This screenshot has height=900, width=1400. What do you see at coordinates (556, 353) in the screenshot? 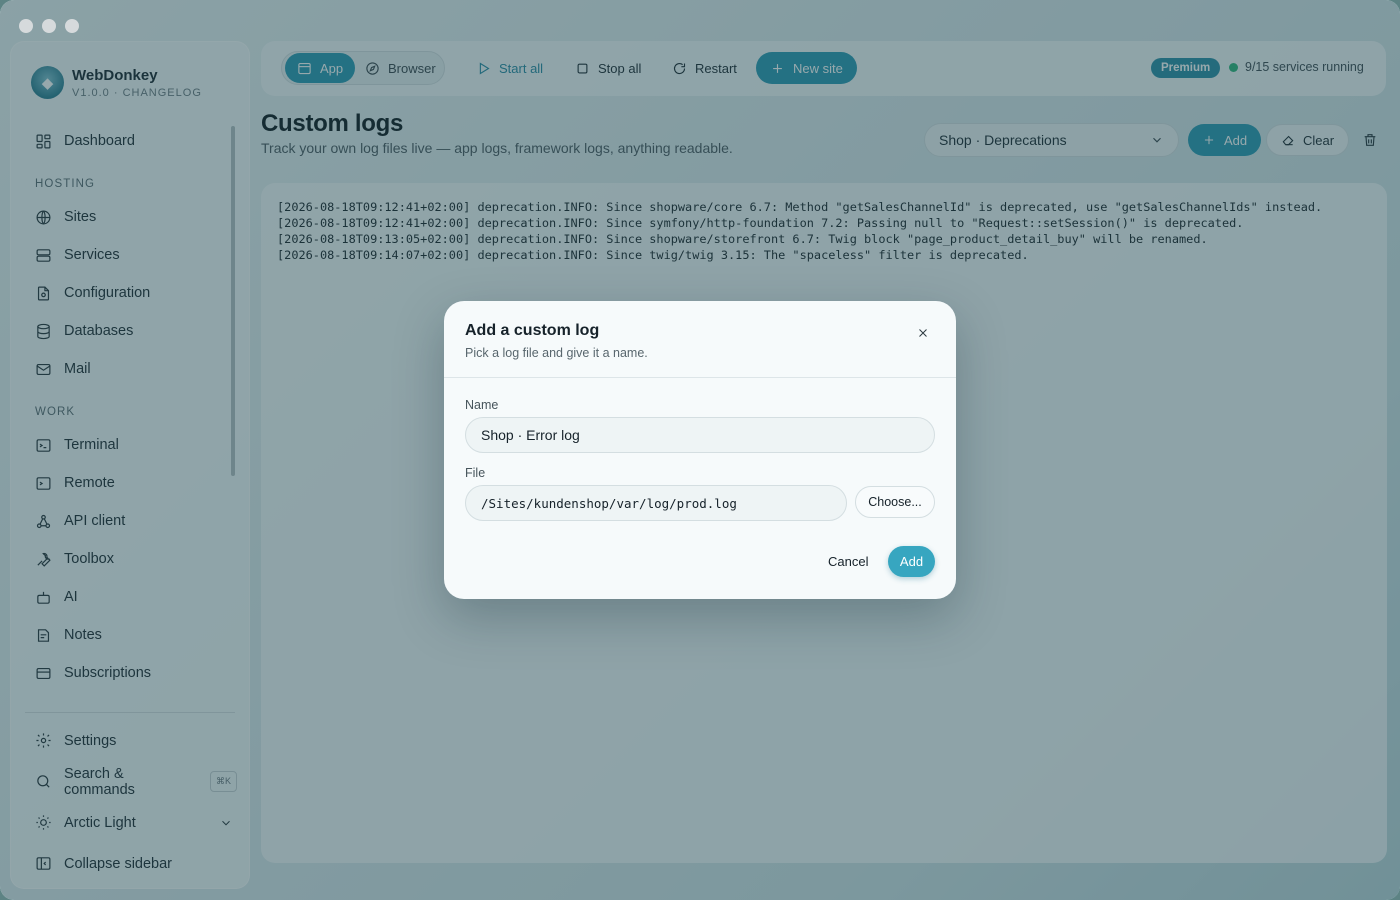
I see `dialog-subtitle: Pick a log file and give it a name.` at bounding box center [556, 353].